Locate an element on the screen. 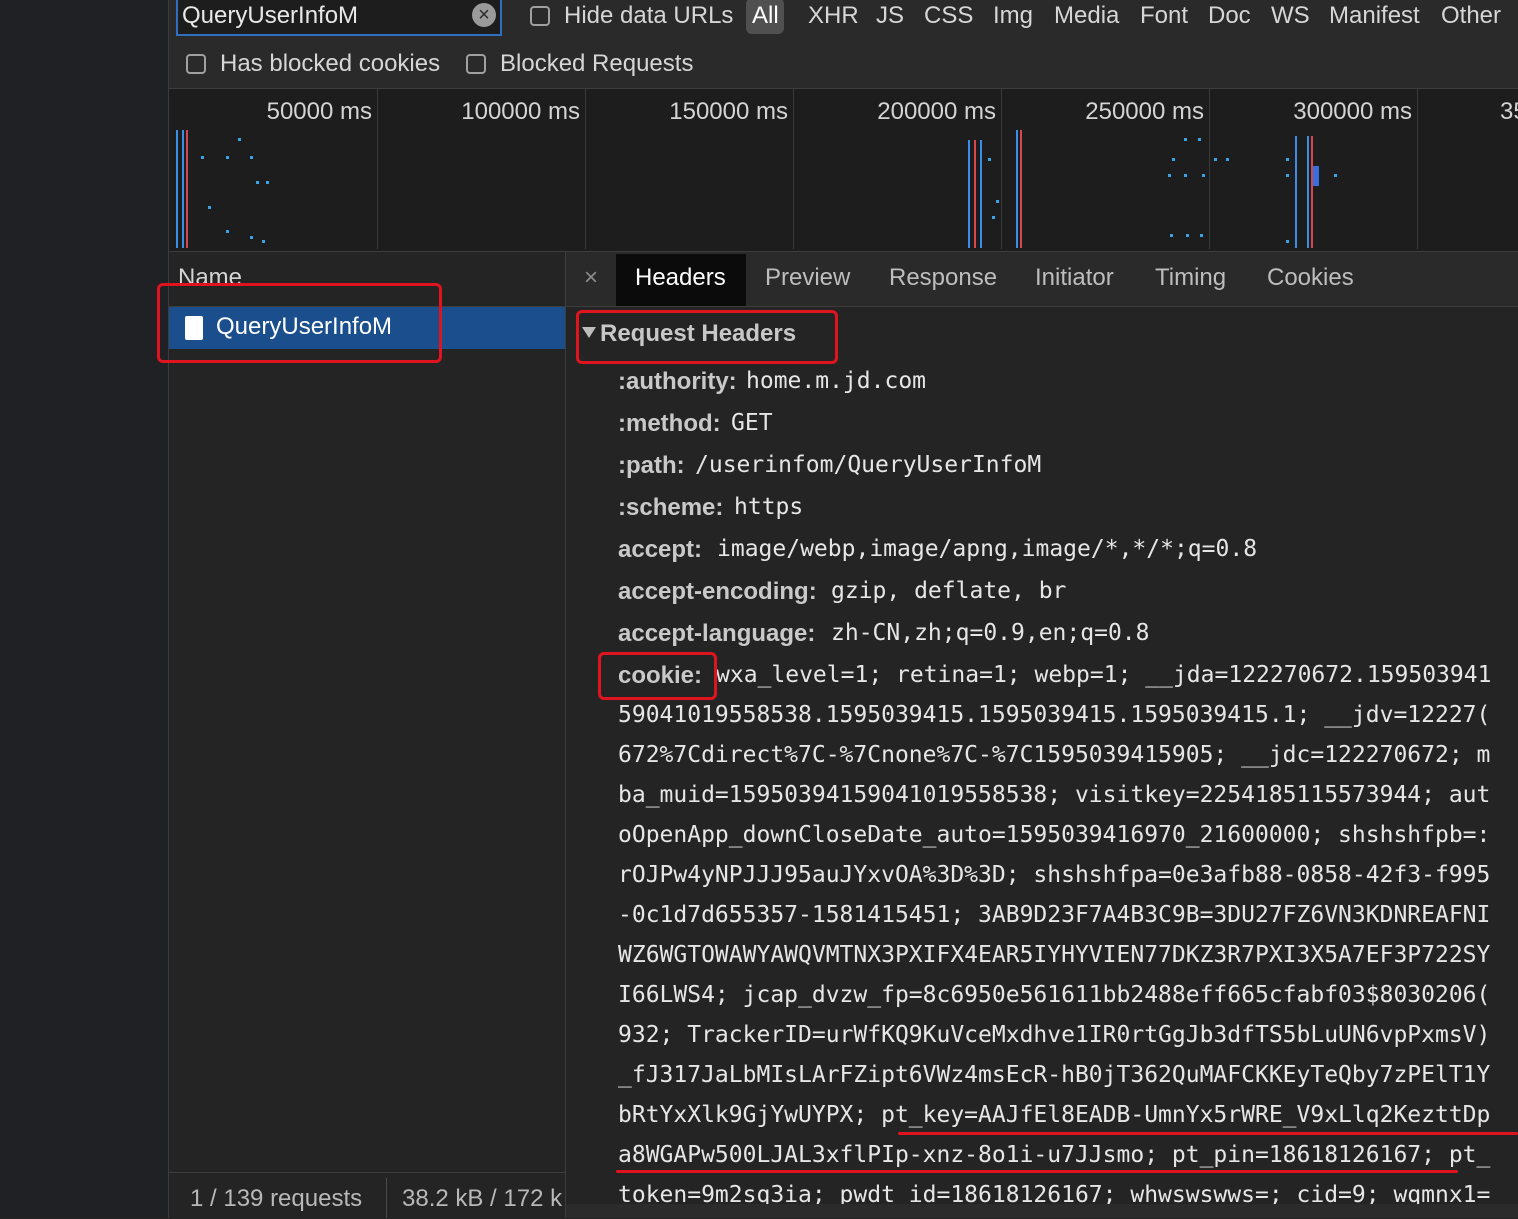 The image size is (1518, 1219). left-gutter is located at coordinates (84, 609).